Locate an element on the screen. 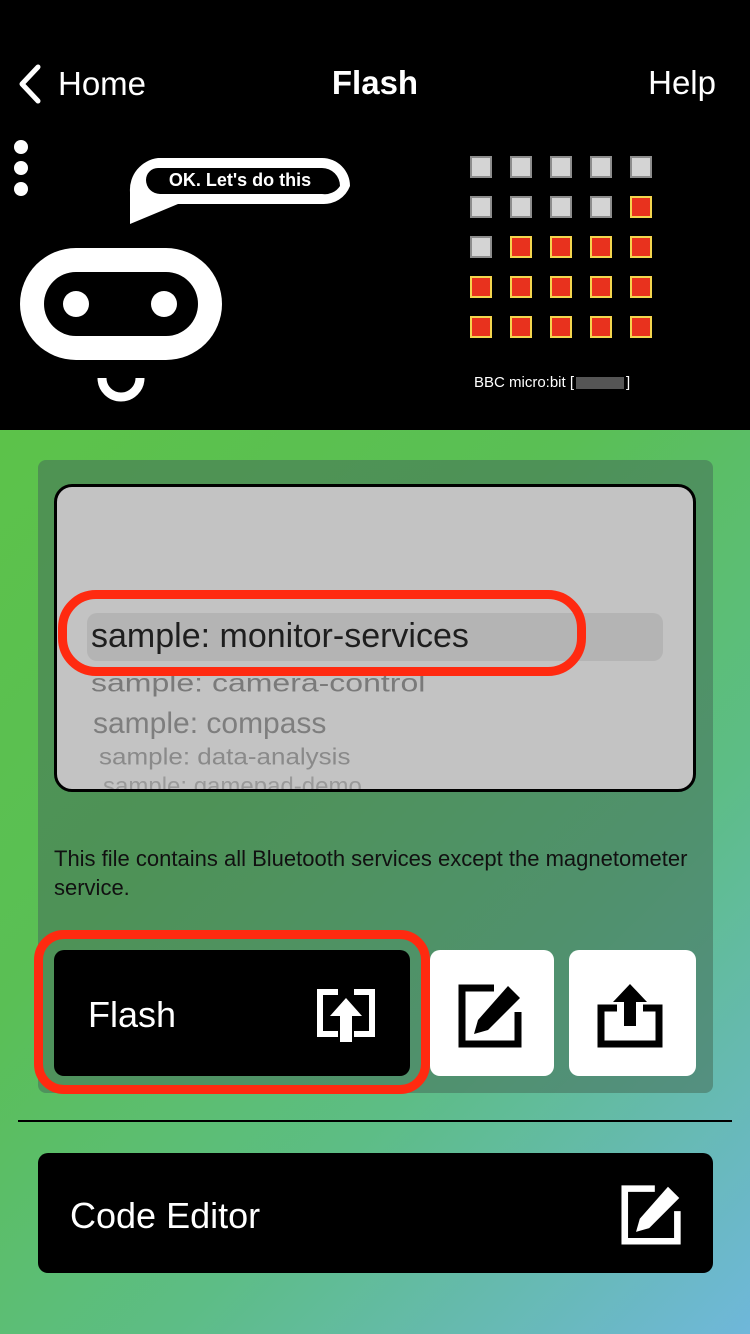 The height and width of the screenshot is (1334, 750). code-editor-label: Code Editor is located at coordinates (165, 1215).